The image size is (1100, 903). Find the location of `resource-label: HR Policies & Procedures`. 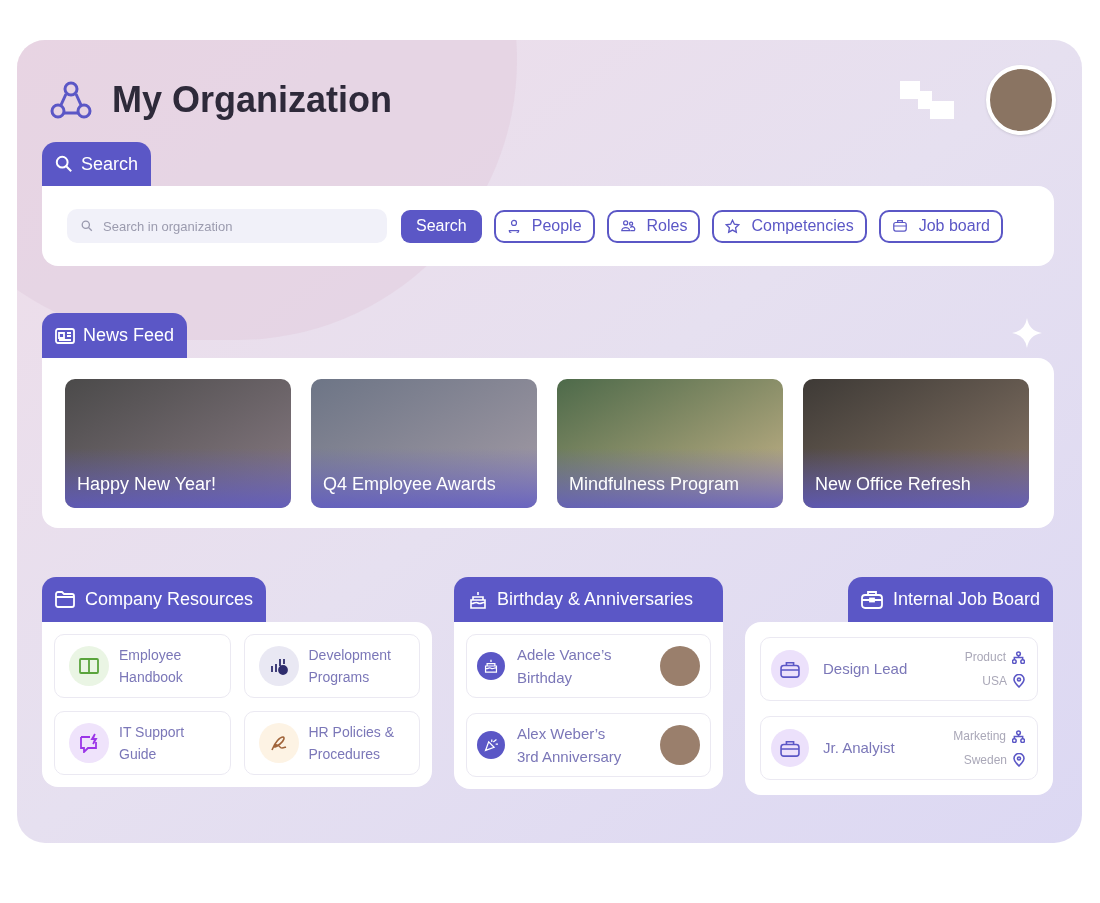

resource-label: HR Policies & Procedures is located at coordinates (352, 743).